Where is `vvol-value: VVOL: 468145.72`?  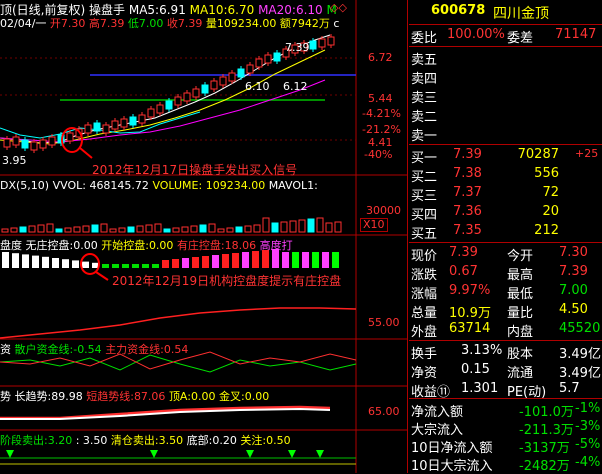 vvol-value: VVOL: 468145.72 is located at coordinates (100, 185).